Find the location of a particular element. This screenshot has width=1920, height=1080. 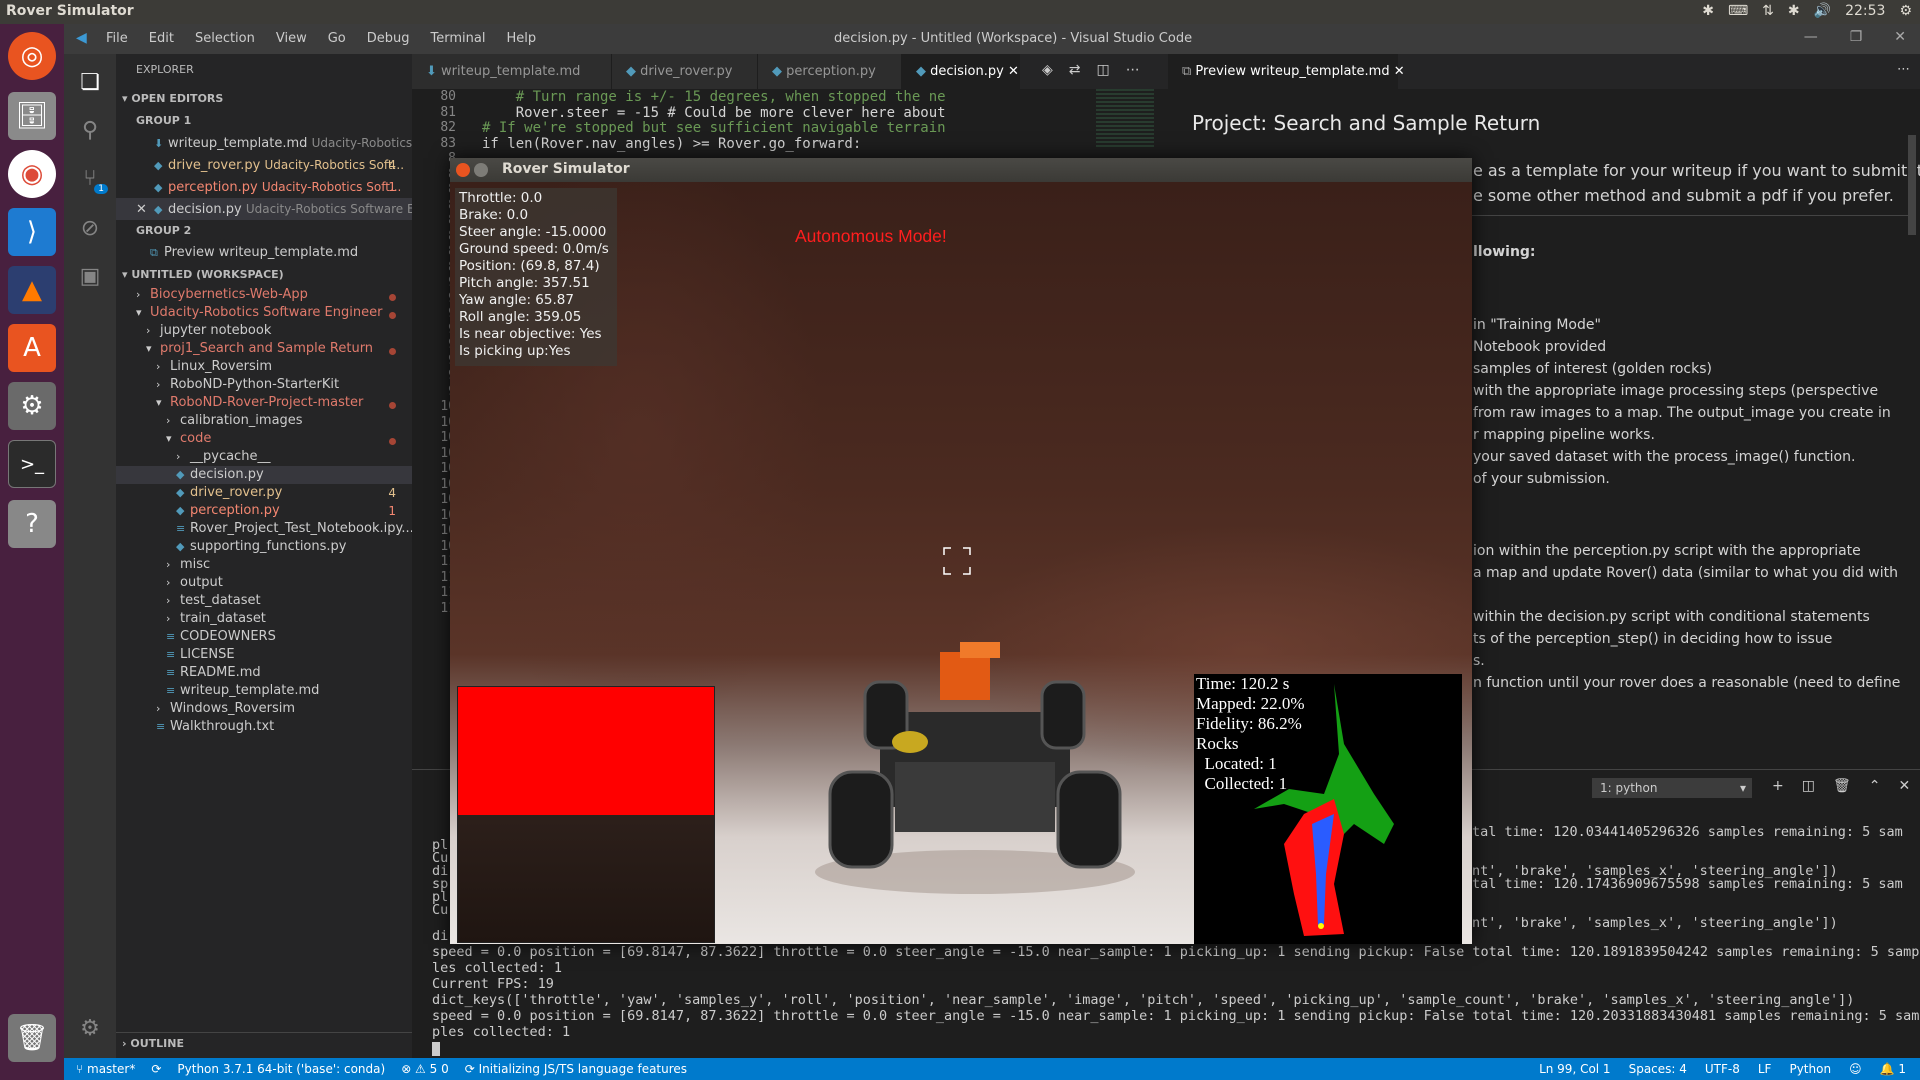

git-branch: ⑂ master* is located at coordinates (105, 1069).